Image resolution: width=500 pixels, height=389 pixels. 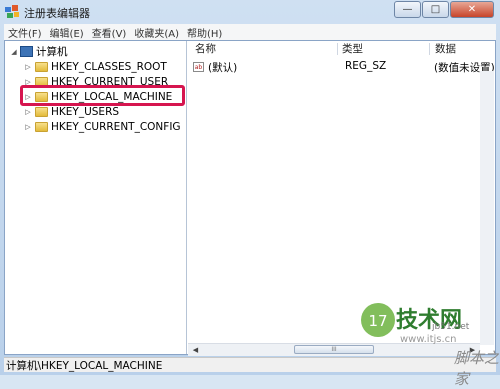 I want to click on tree-item-label: HKEY_CURRENT_CONFIG, so click(x=116, y=126).